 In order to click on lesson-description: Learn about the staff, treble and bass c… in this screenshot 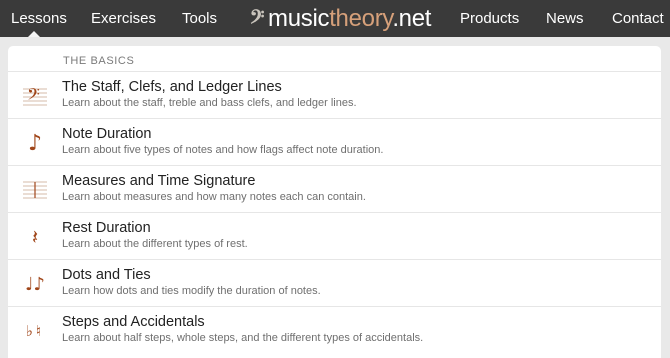, I will do `click(209, 103)`.